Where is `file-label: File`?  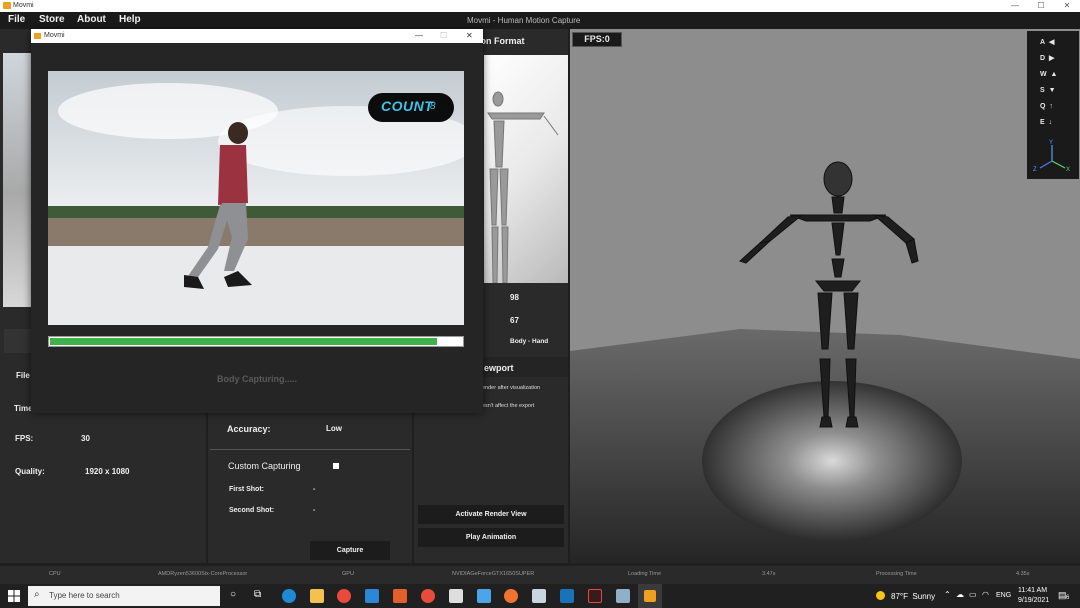 file-label: File is located at coordinates (23, 375).